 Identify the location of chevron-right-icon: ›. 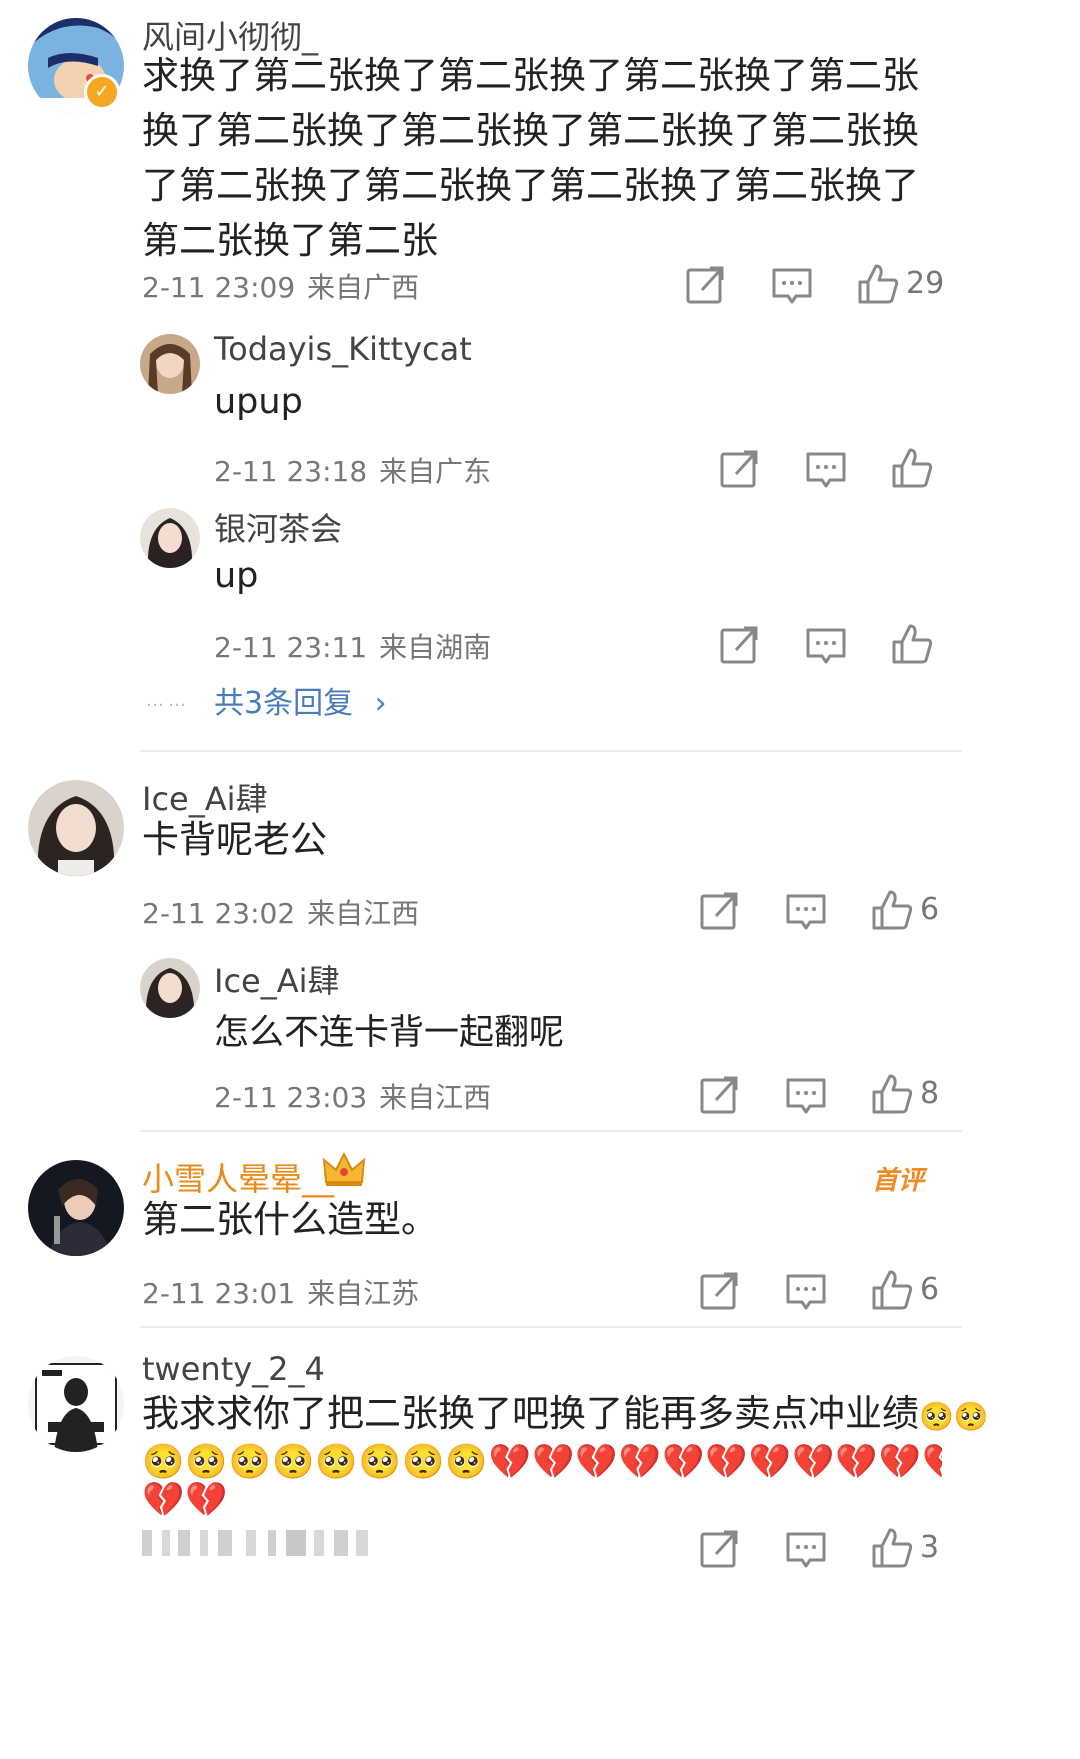
(380, 703).